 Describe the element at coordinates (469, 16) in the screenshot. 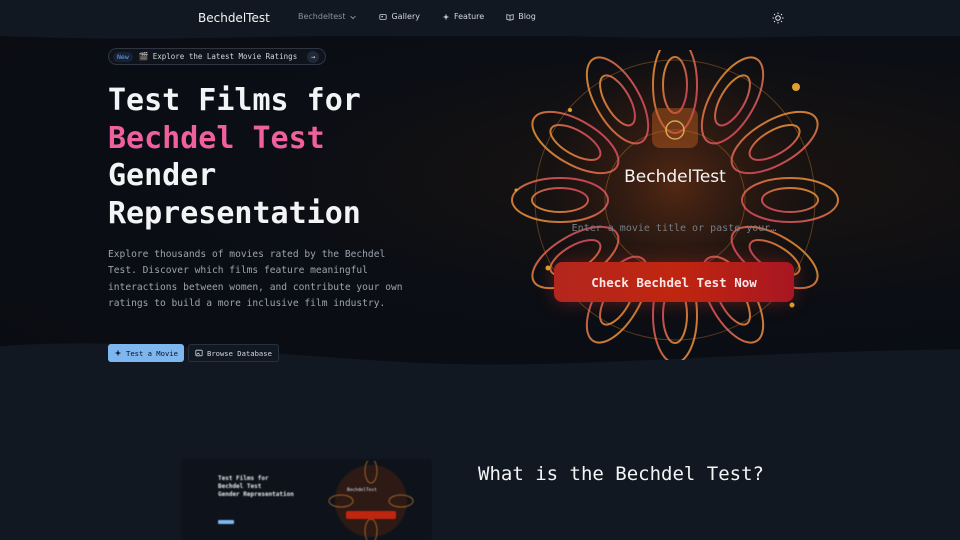

I see `nav-item-label: Feature` at that location.